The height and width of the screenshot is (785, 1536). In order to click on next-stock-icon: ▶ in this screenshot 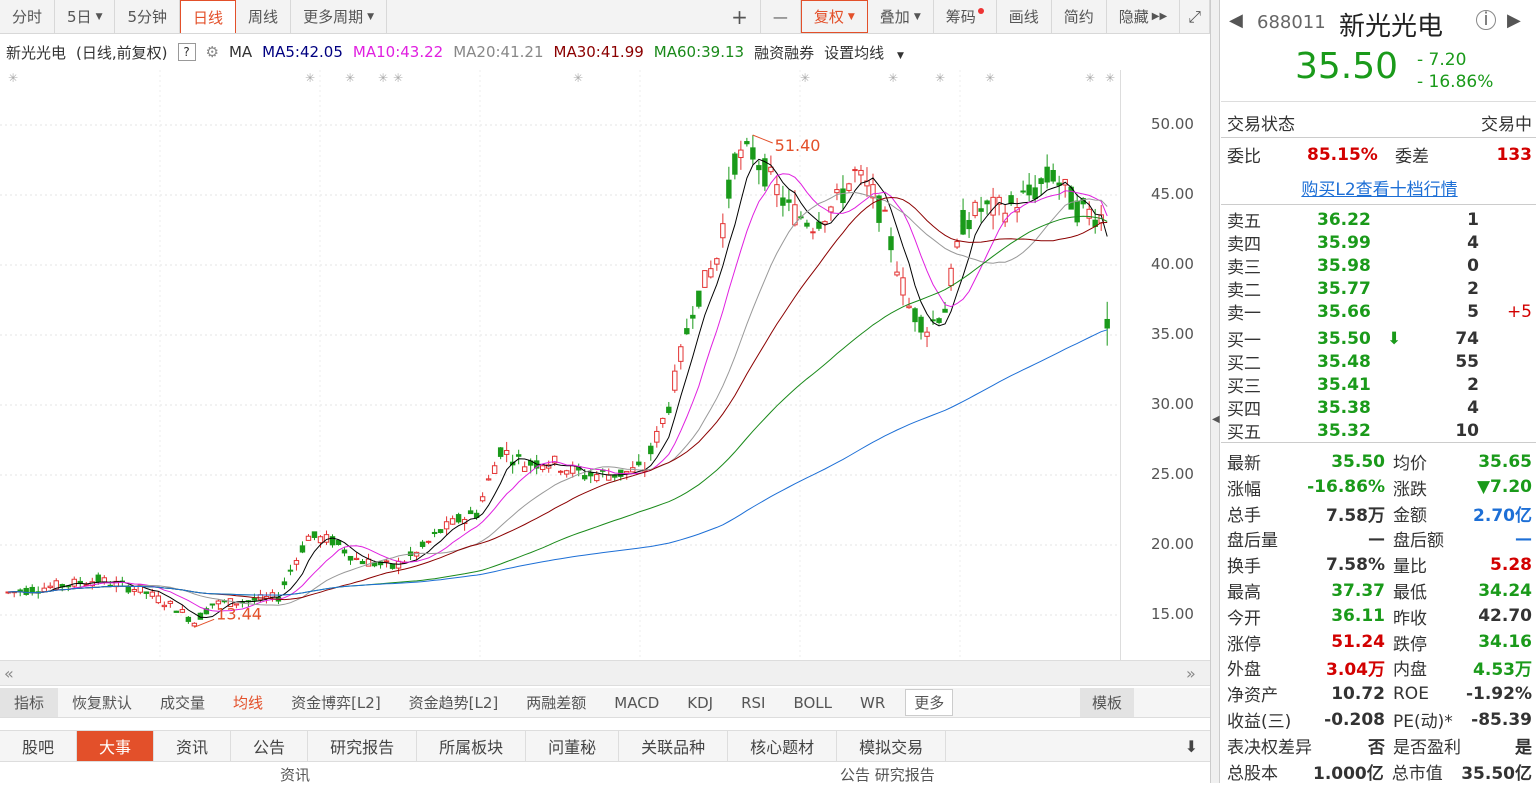, I will do `click(1514, 20)`.